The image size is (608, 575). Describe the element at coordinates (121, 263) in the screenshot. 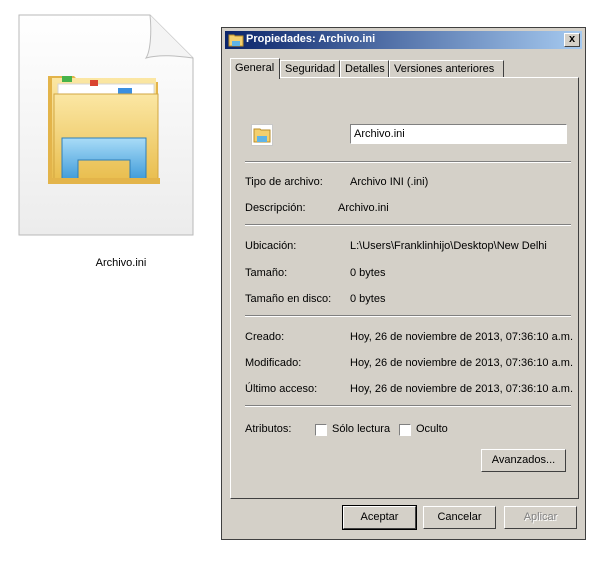

I see `desktop-file-label: Archivo.ini` at that location.